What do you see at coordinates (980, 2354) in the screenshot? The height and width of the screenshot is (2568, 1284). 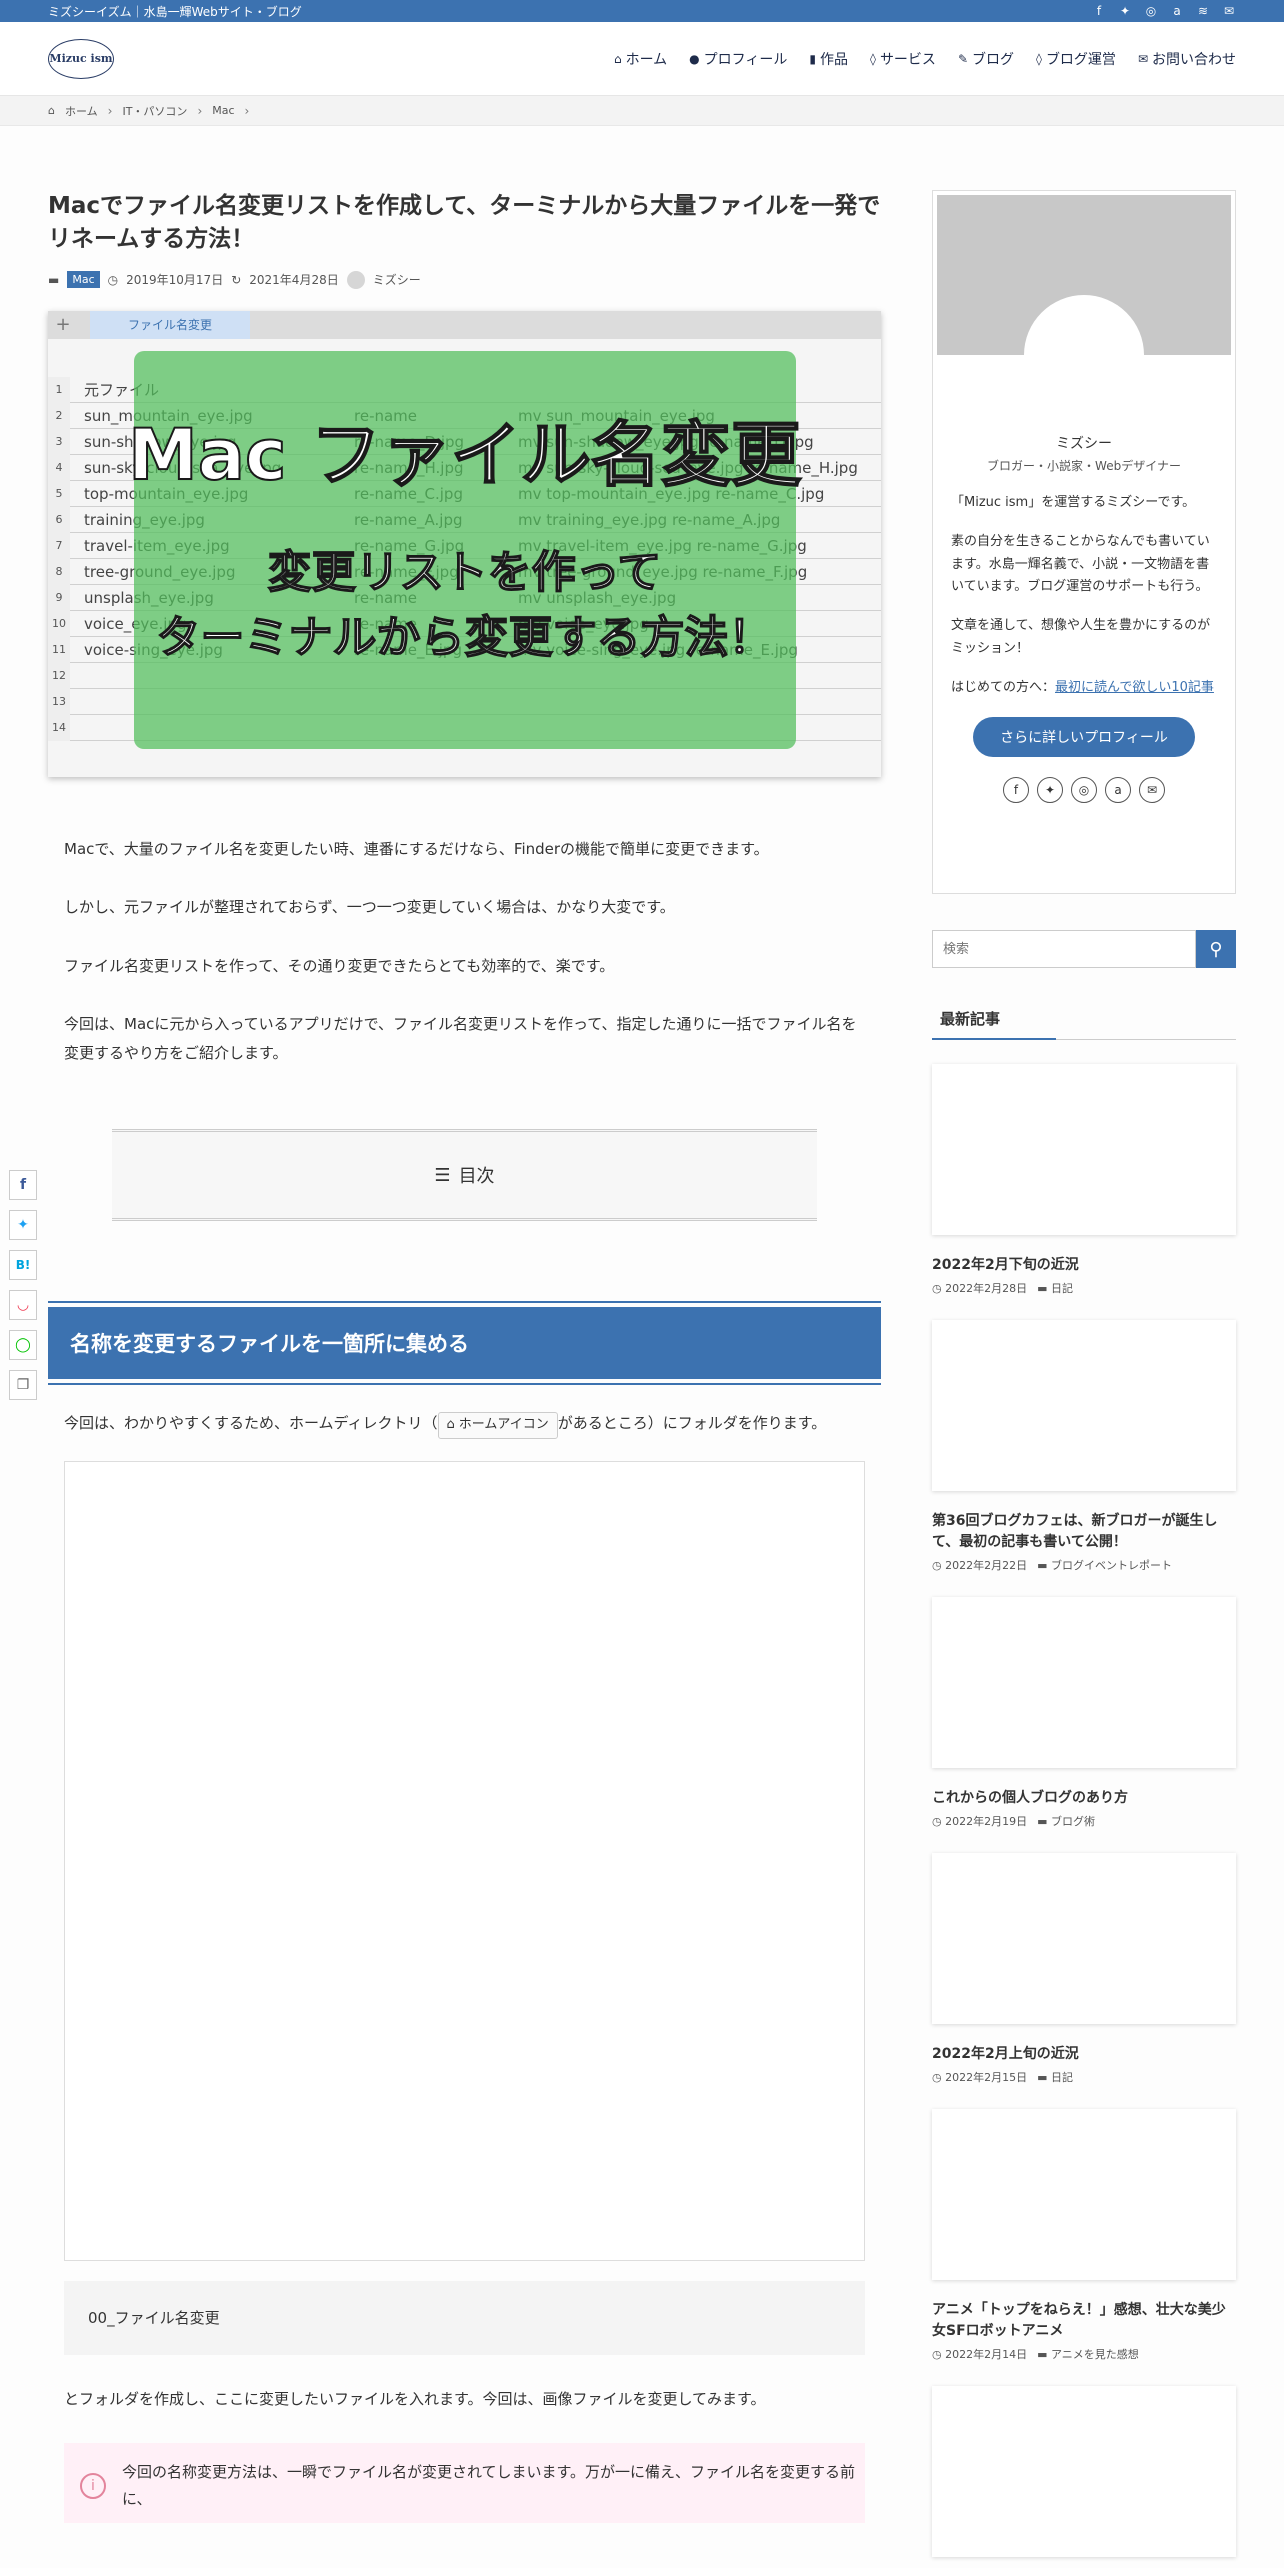 I see `clock-icon: ◷ 2022年2月14日` at bounding box center [980, 2354].